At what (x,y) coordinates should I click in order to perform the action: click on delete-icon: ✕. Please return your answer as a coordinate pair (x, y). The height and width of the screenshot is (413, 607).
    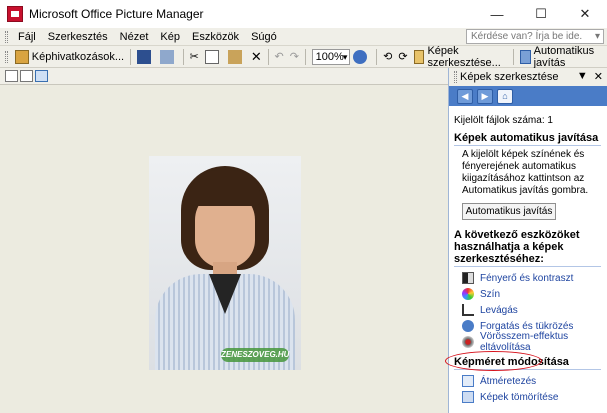
    Looking at the image, I should click on (256, 56).